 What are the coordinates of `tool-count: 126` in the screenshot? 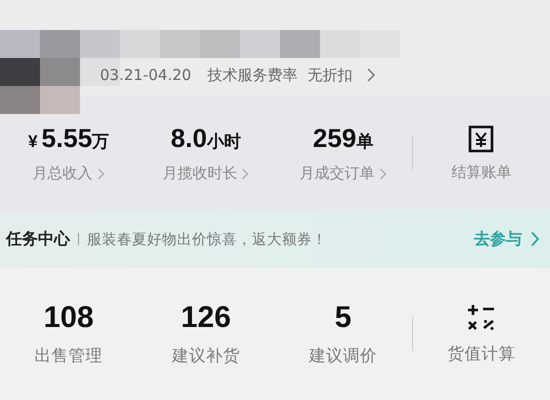 It's located at (205, 318).